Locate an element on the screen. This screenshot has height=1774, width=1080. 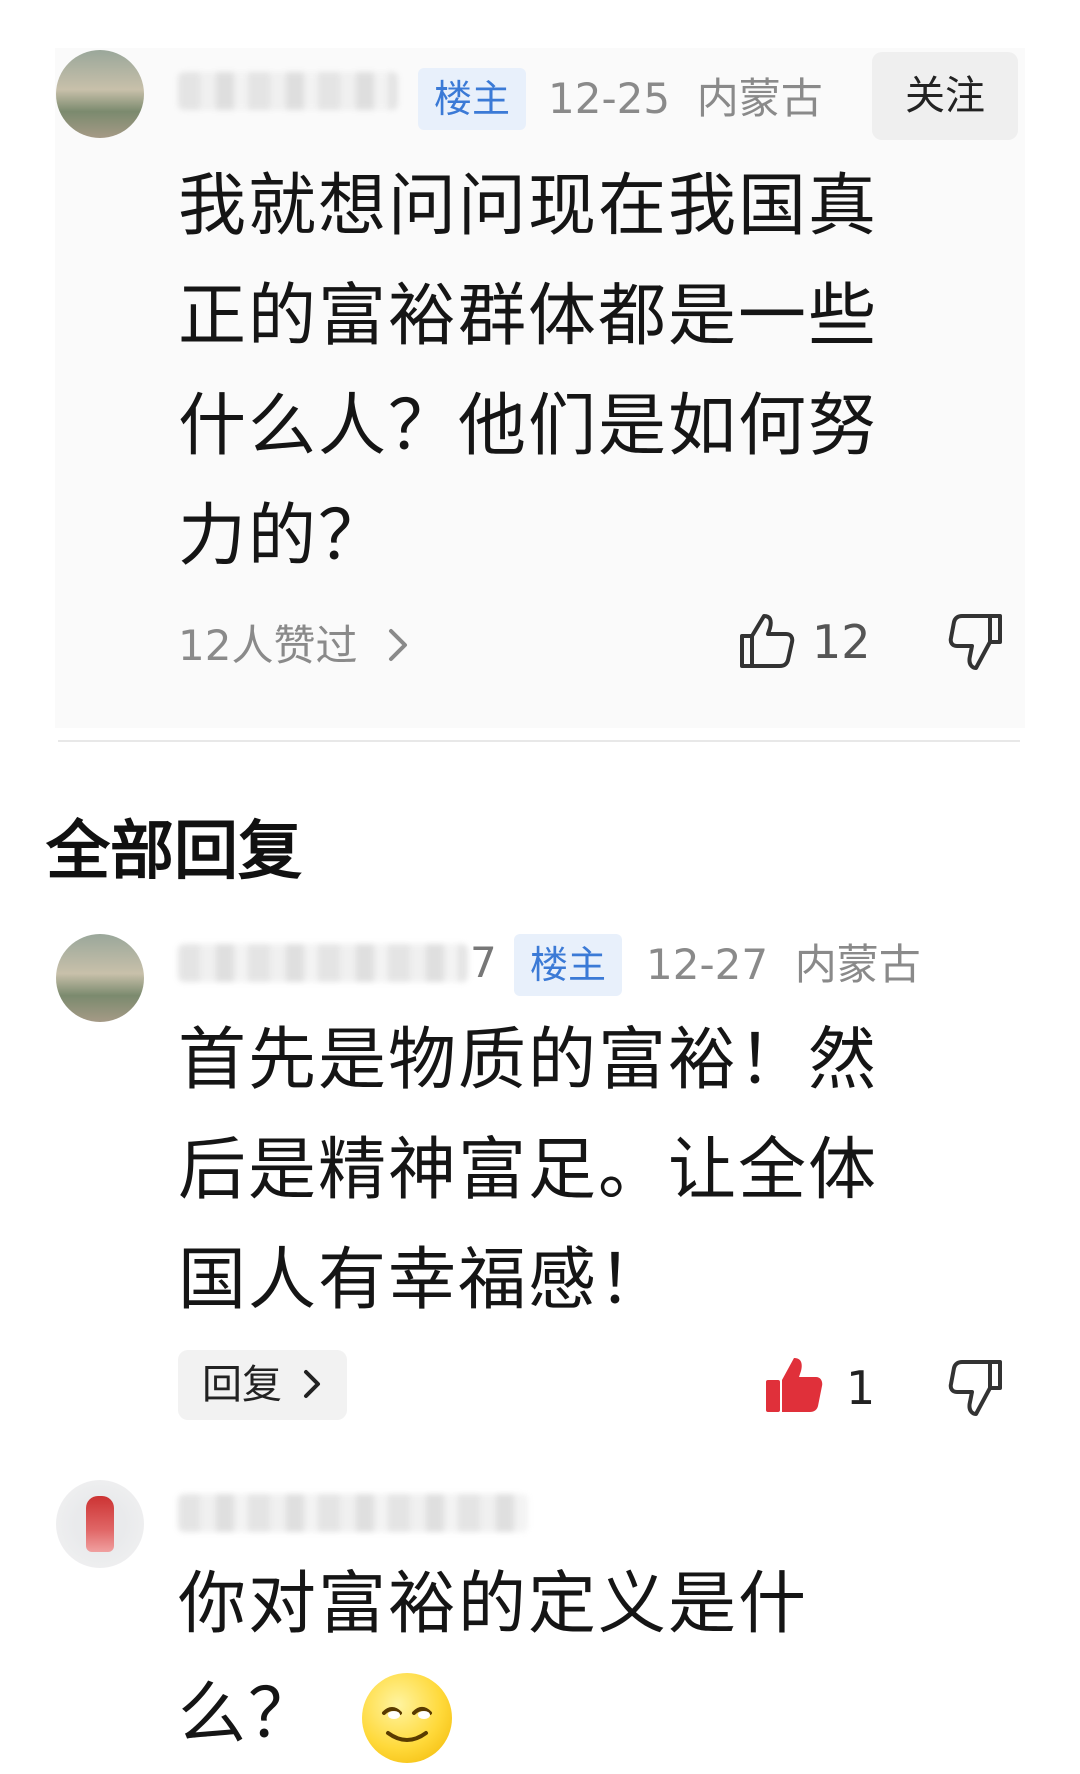
like-button is located at coordinates (767, 642).